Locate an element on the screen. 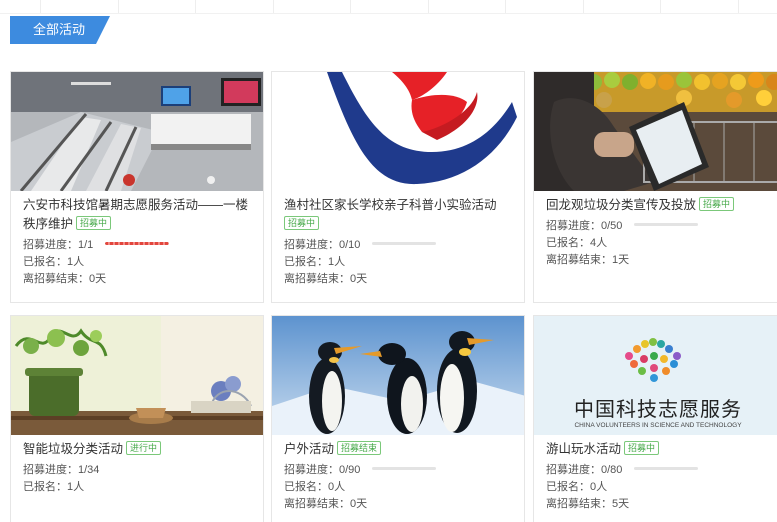 Image resolution: width=777 pixels, height=522 pixels. progress-bar-fill is located at coordinates (137, 243).